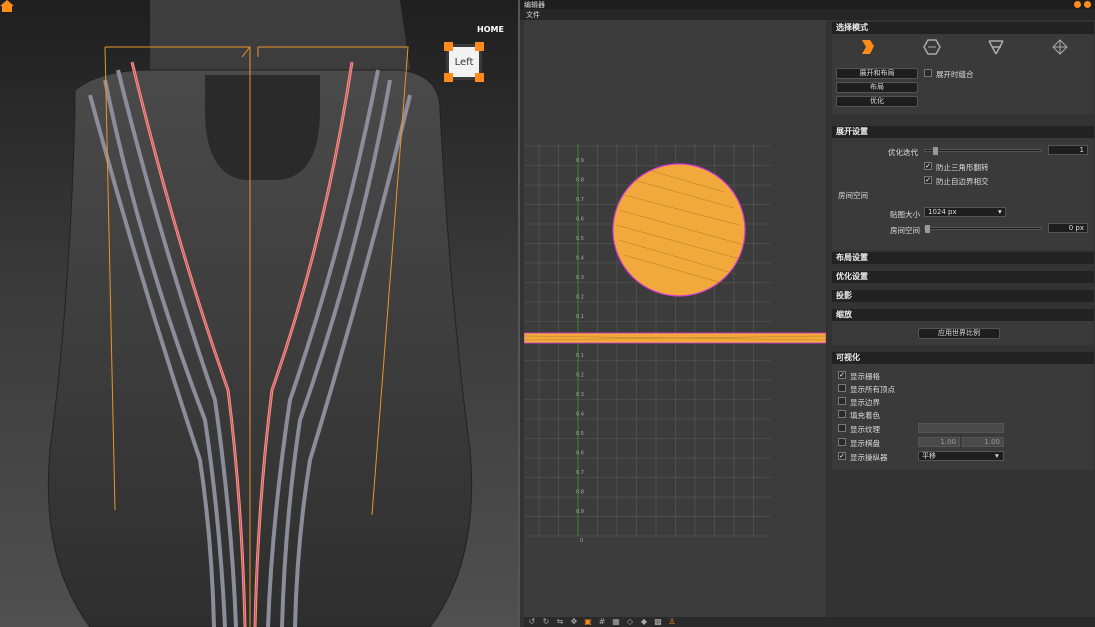 Image resolution: width=1095 pixels, height=627 pixels. Describe the element at coordinates (928, 166) in the screenshot. I see `prevent-flip-checkbox: ✓` at that location.